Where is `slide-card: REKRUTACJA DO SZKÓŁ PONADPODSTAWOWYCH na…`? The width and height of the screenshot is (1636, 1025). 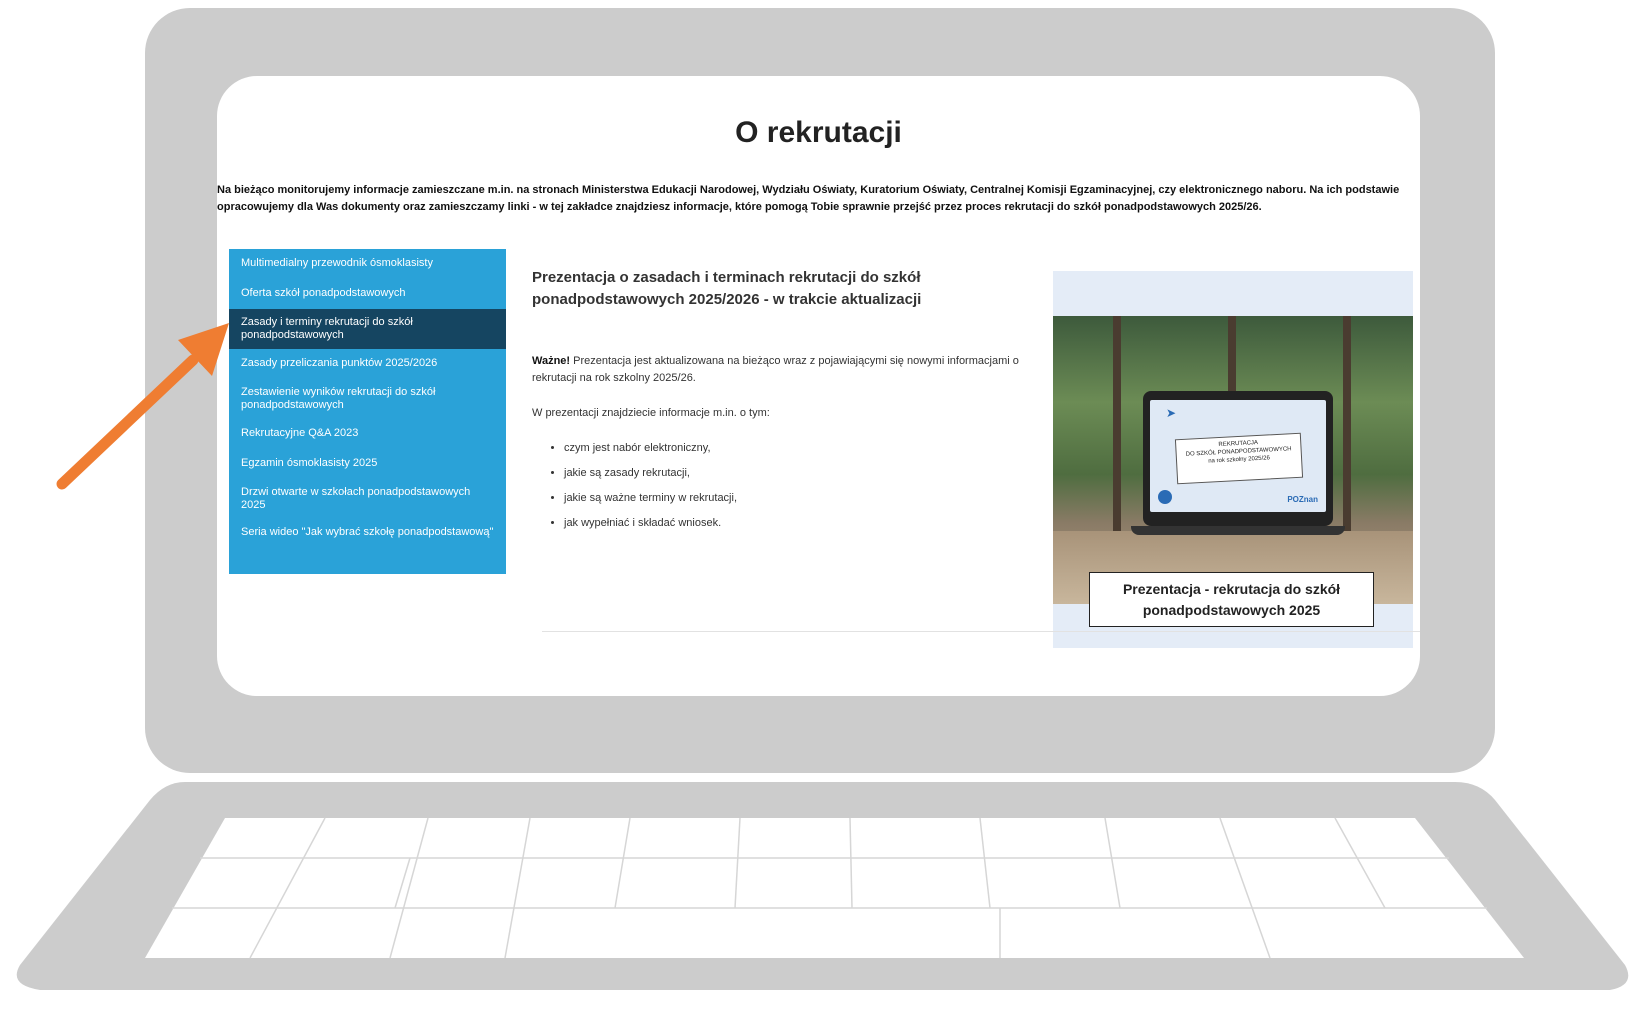
slide-card: REKRUTACJA DO SZKÓŁ PONADPODSTAWOWYCH na… is located at coordinates (1239, 458).